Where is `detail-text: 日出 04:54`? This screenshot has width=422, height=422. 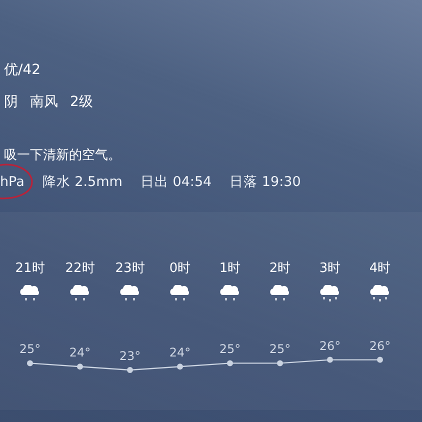
detail-text: 日出 04:54 is located at coordinates (176, 182).